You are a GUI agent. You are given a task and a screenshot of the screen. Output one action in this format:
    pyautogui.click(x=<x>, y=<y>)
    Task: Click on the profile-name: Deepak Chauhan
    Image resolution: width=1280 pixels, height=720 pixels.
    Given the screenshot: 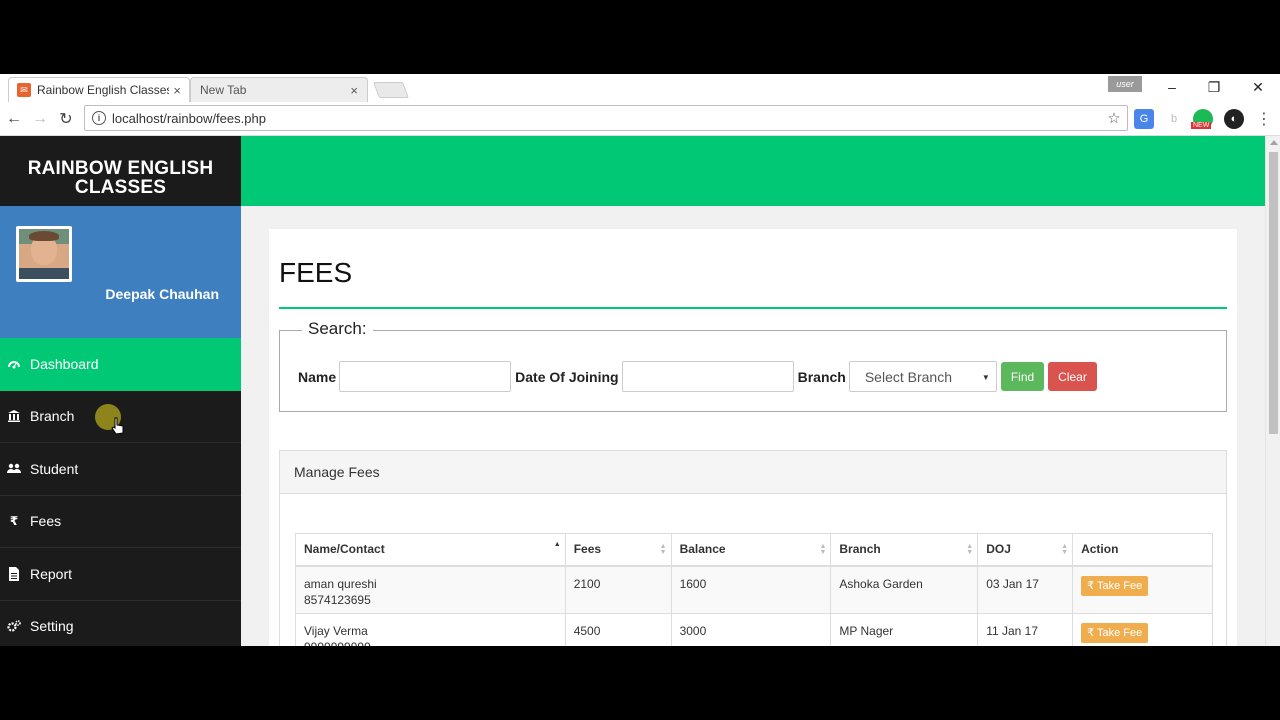 What is the action you would take?
    pyautogui.click(x=162, y=294)
    